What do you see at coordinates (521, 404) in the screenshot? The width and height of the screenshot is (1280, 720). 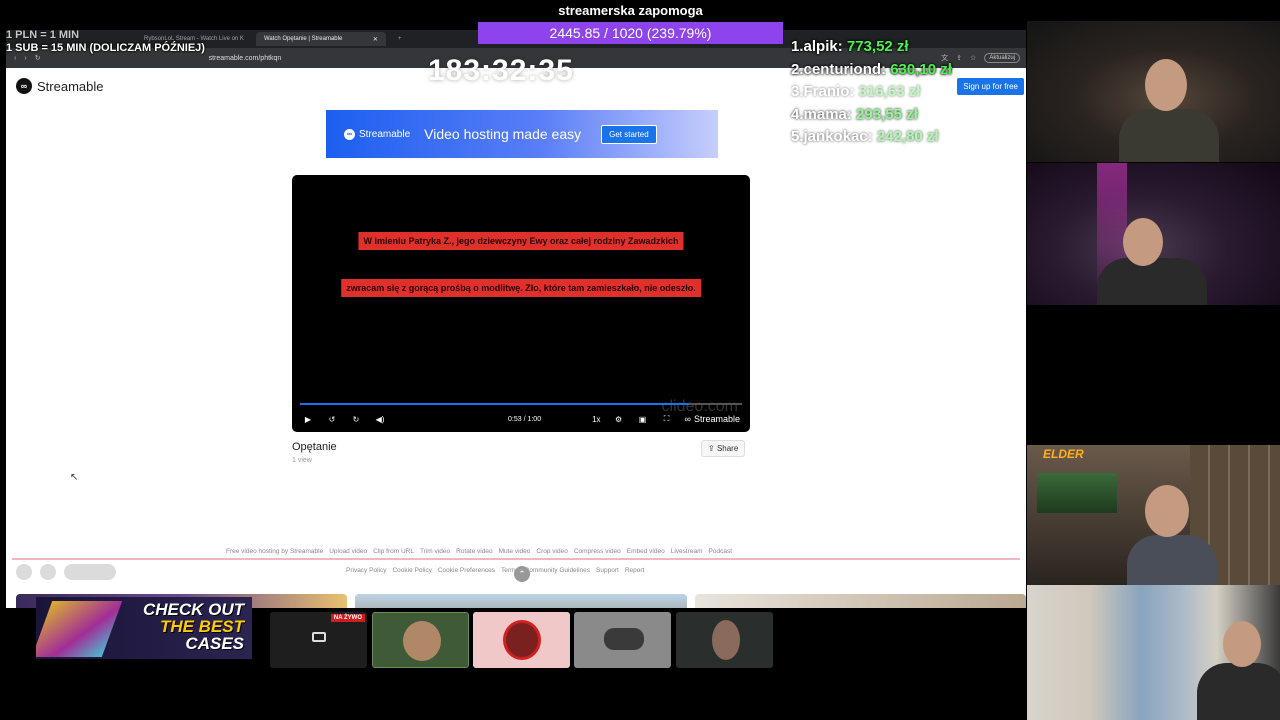 I see `video-progress-bar` at bounding box center [521, 404].